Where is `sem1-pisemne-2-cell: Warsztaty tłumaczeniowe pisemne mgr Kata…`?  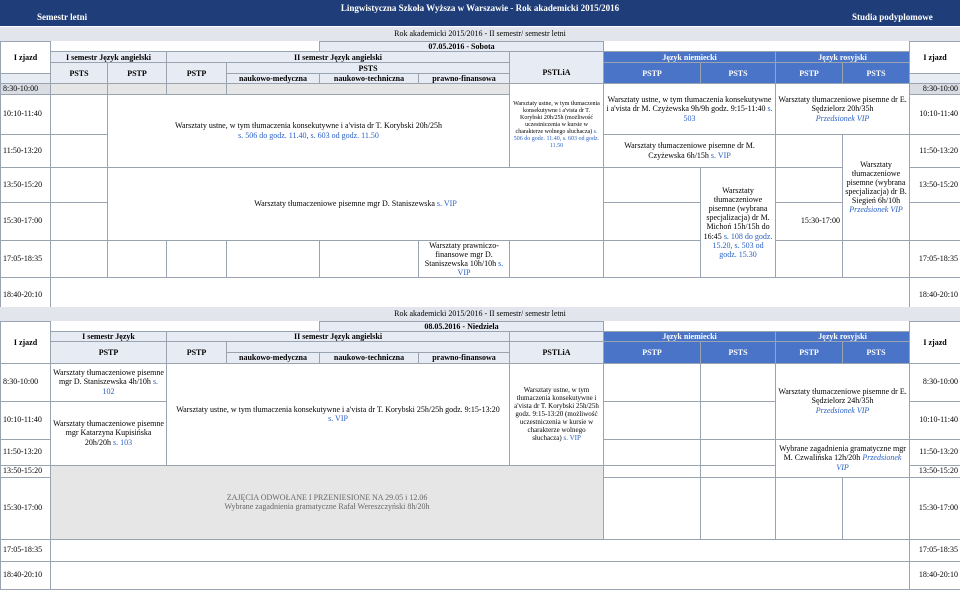 sem1-pisemne-2-cell: Warsztaty tłumaczeniowe pisemne mgr Kata… is located at coordinates (108, 433).